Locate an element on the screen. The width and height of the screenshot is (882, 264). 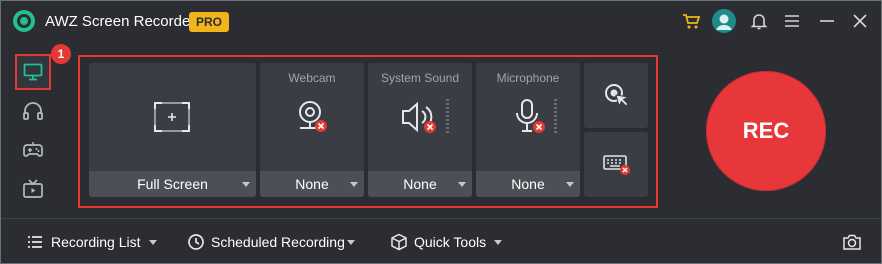
step-badge: 1 is located at coordinates (61, 54).